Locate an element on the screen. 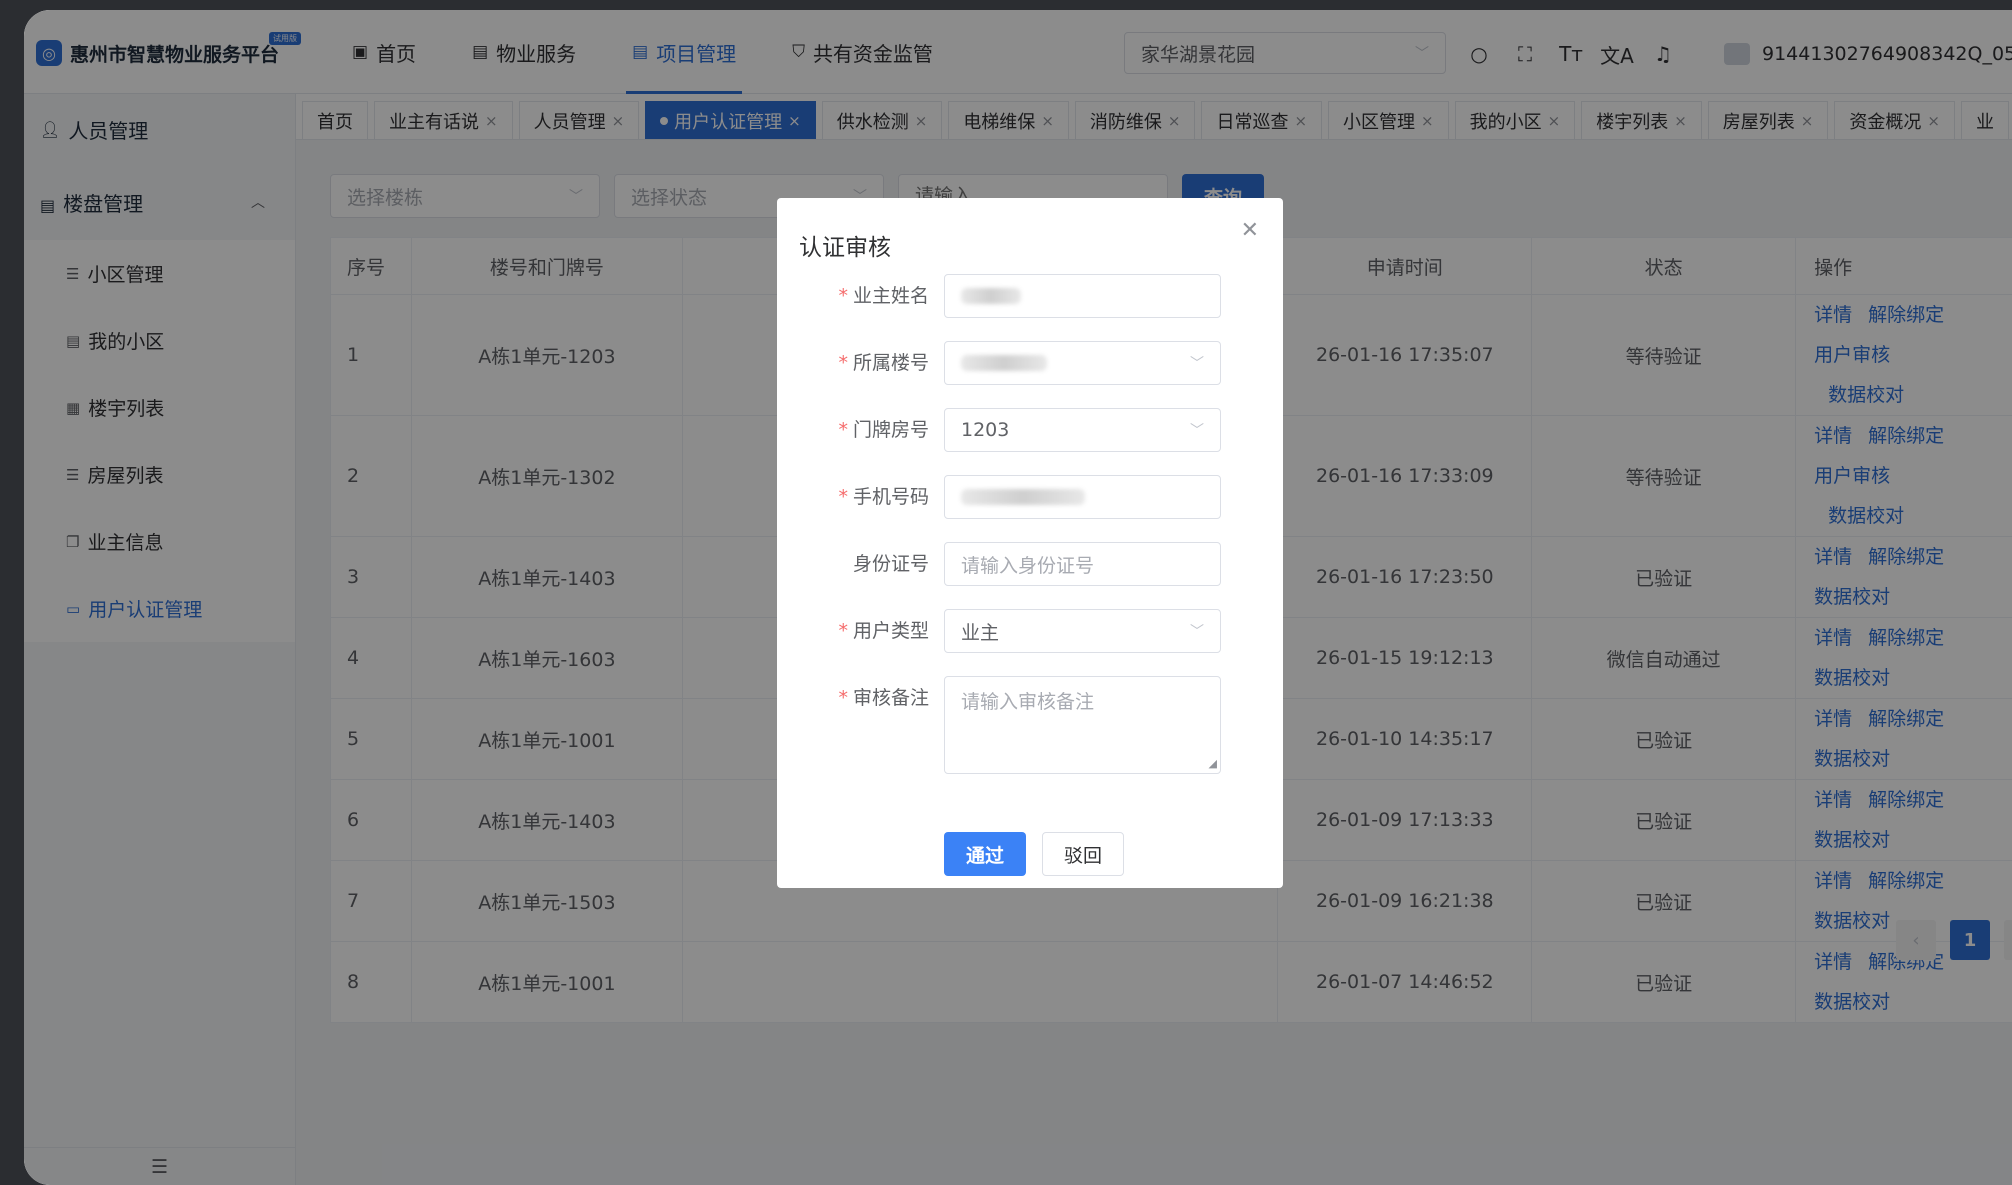 This screenshot has width=2012, height=1185. auth-review-dialog: 认证审核 ✕ * 业主姓名 * 所属楼号 ﹀ * 门牌房号 1203 ﹀ * 手机号码 is located at coordinates (1030, 543).